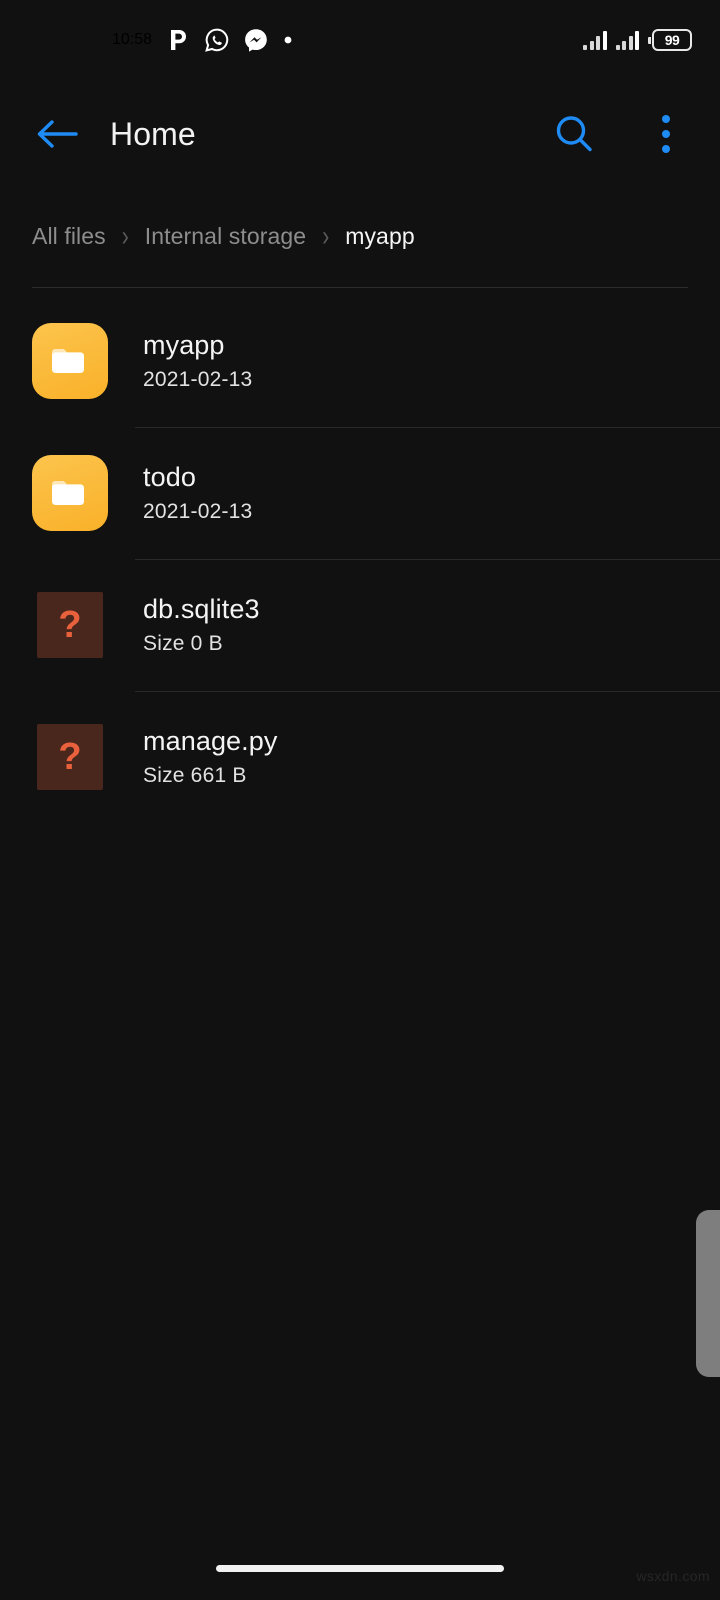  What do you see at coordinates (360, 134) in the screenshot?
I see `app-bar: Home` at bounding box center [360, 134].